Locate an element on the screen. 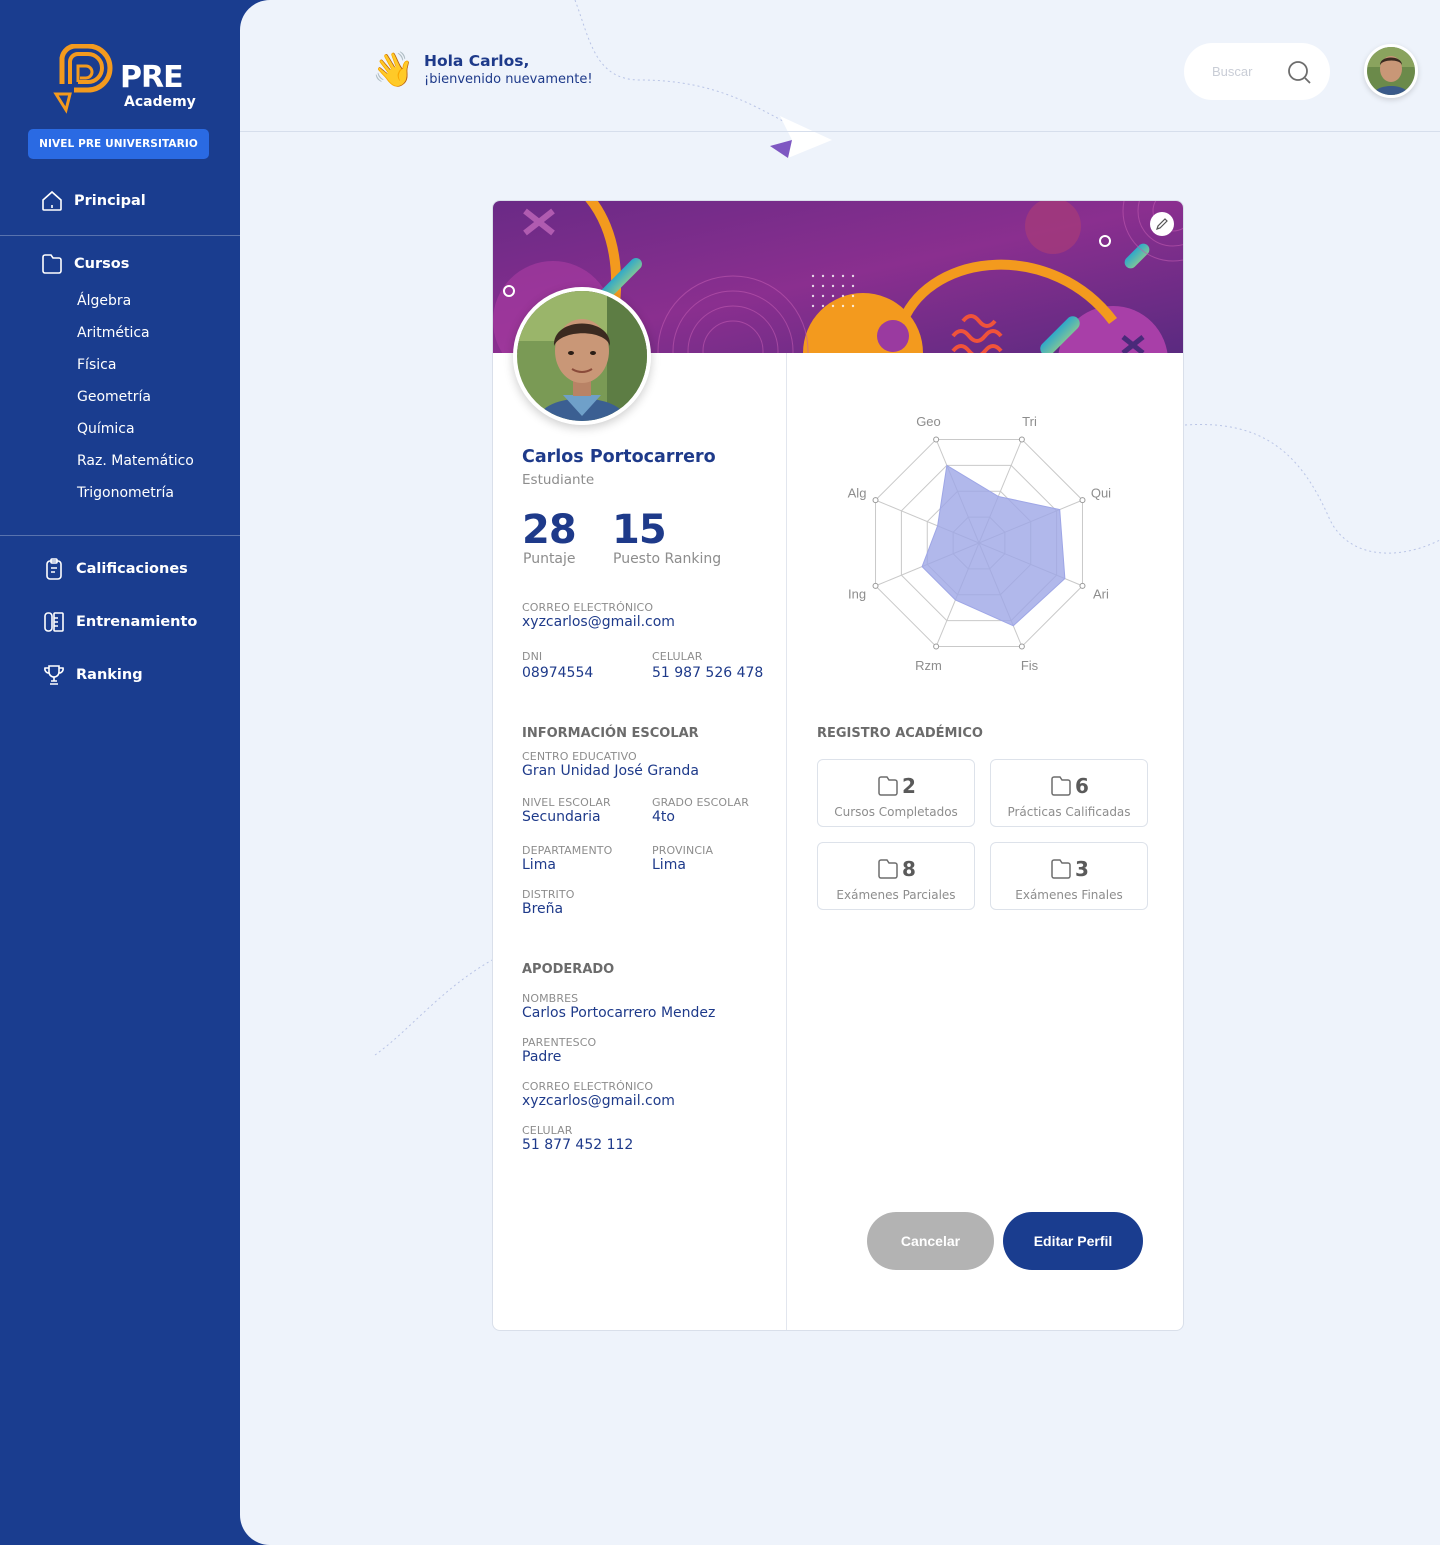  cancel-button: Cancelar is located at coordinates (930, 1241).